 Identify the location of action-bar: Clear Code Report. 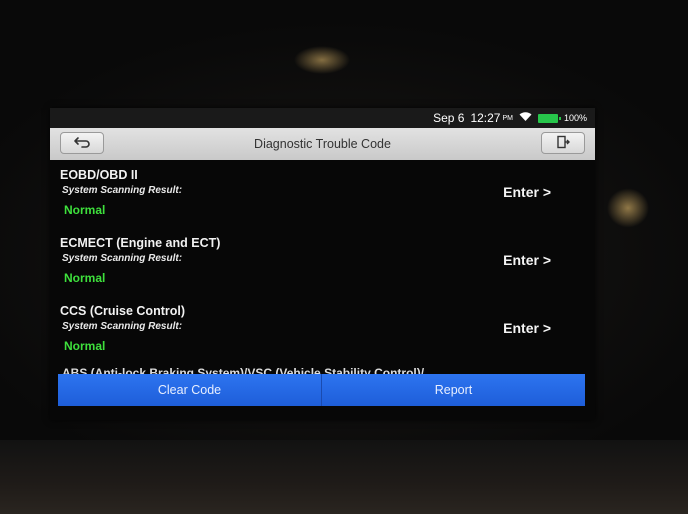
(321, 390).